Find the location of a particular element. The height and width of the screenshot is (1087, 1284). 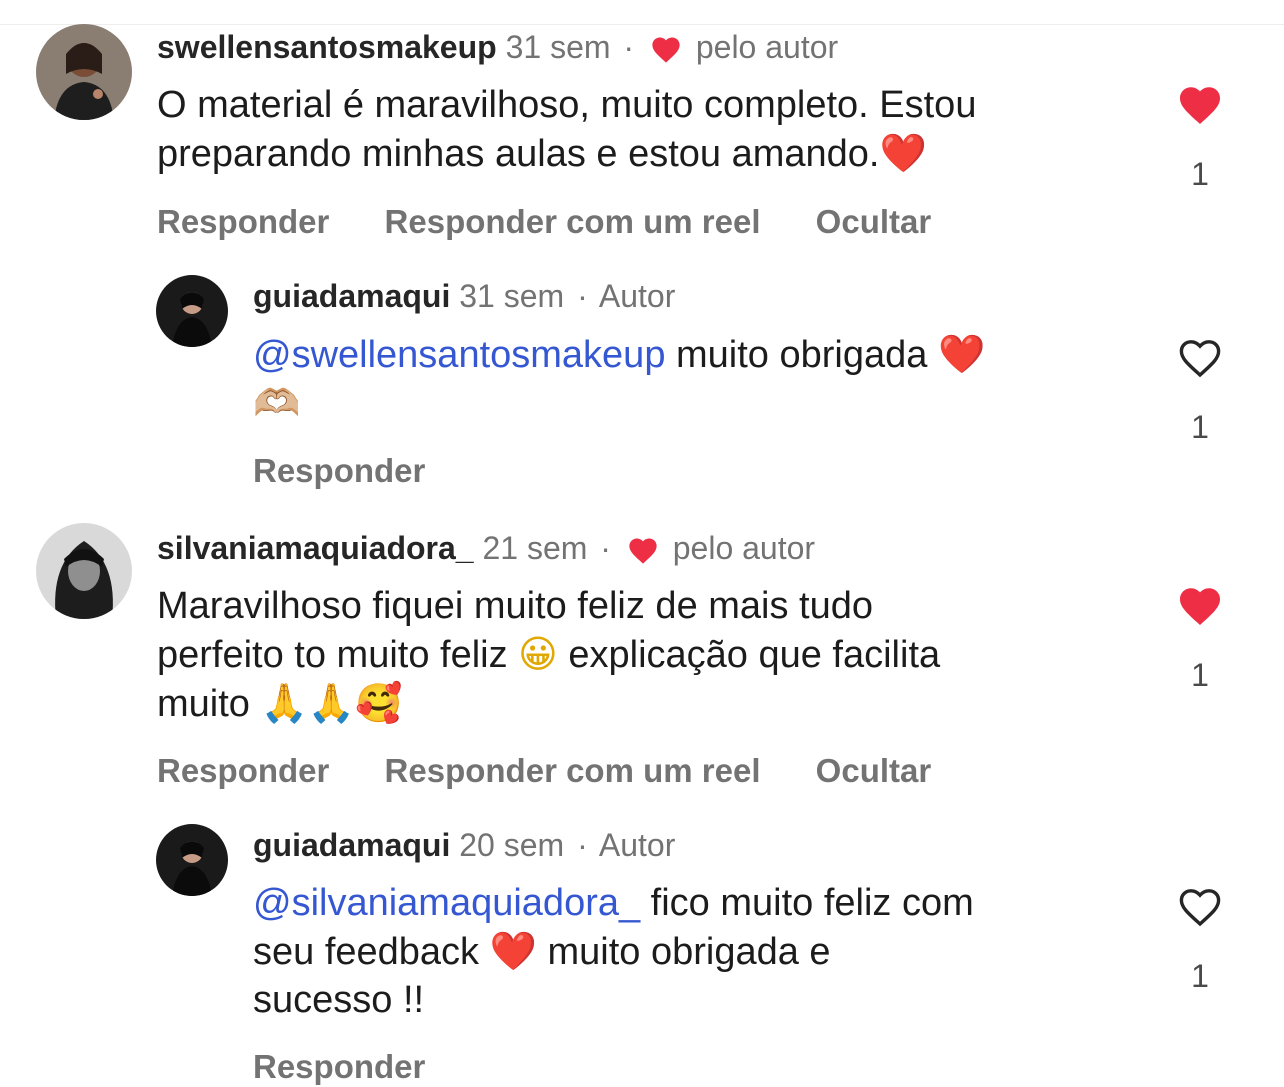

grinning-emoji: 😀 is located at coordinates (538, 654).